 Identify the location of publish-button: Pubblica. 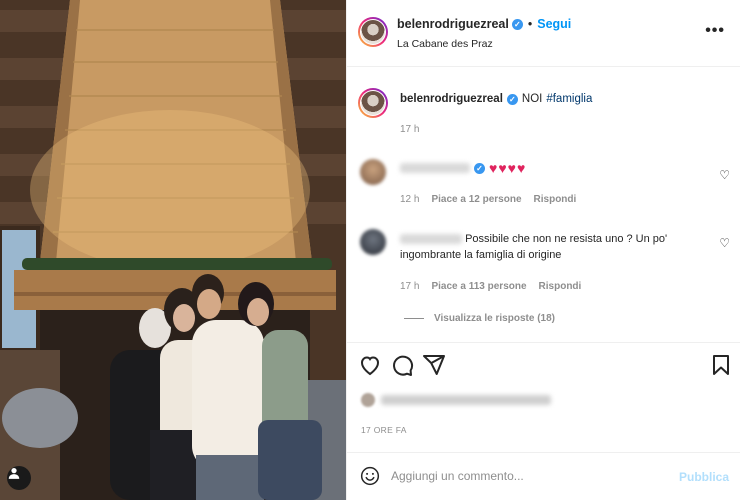
(704, 477).